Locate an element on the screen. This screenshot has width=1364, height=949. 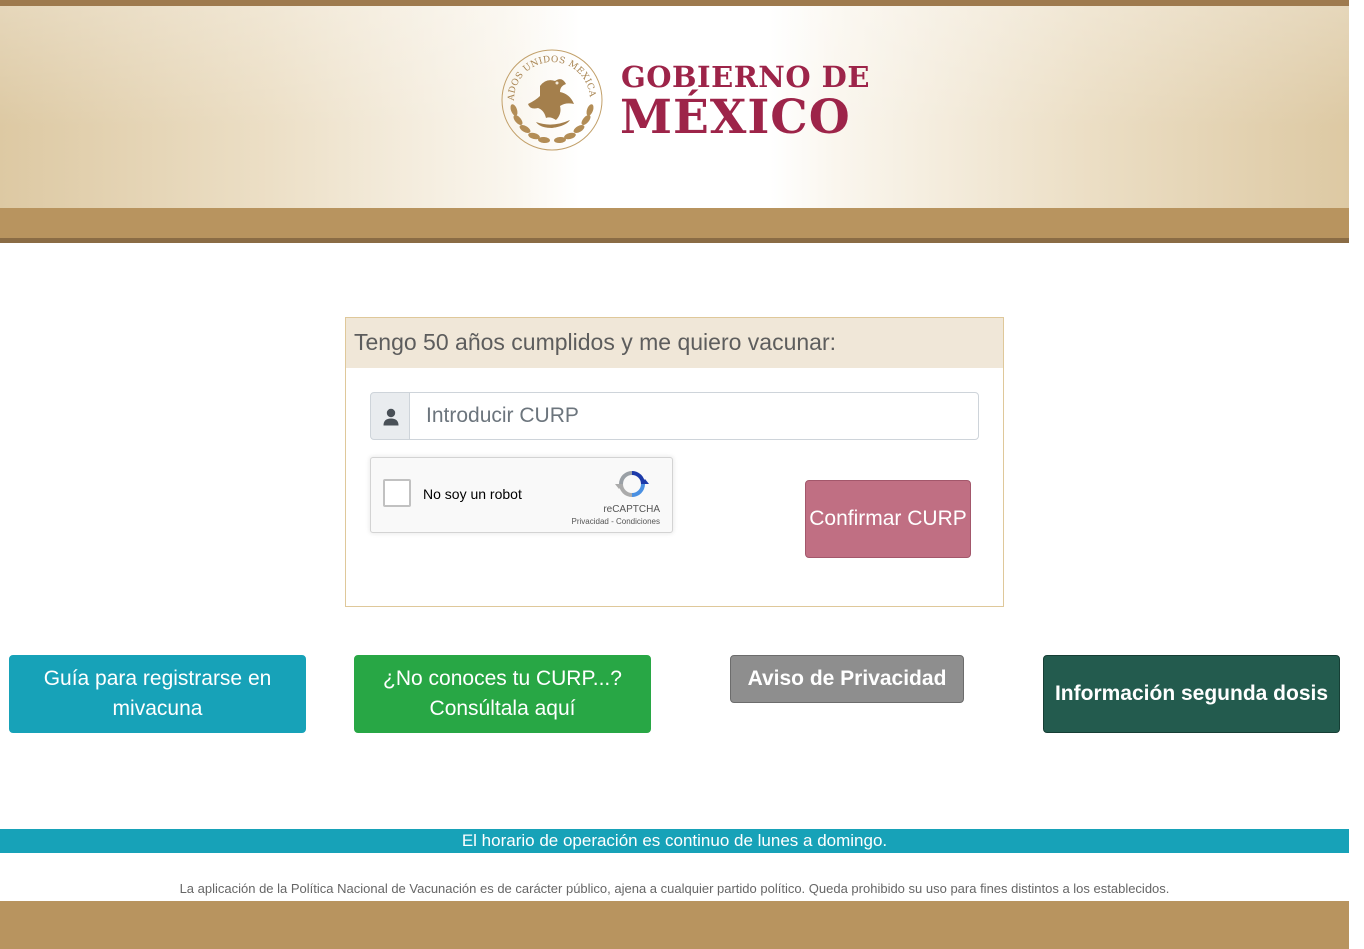
recaptcha-checkbox is located at coordinates (397, 493).